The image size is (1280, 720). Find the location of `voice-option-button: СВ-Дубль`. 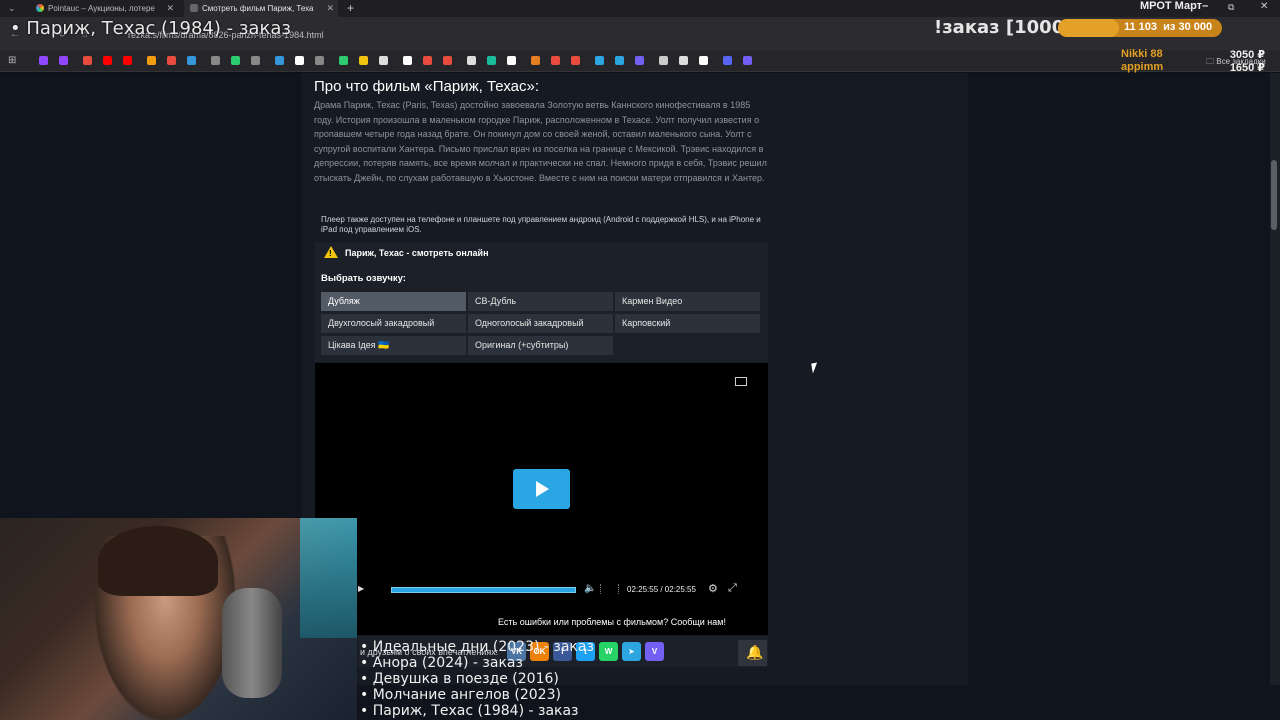

voice-option-button: СВ-Дубль is located at coordinates (540, 301).